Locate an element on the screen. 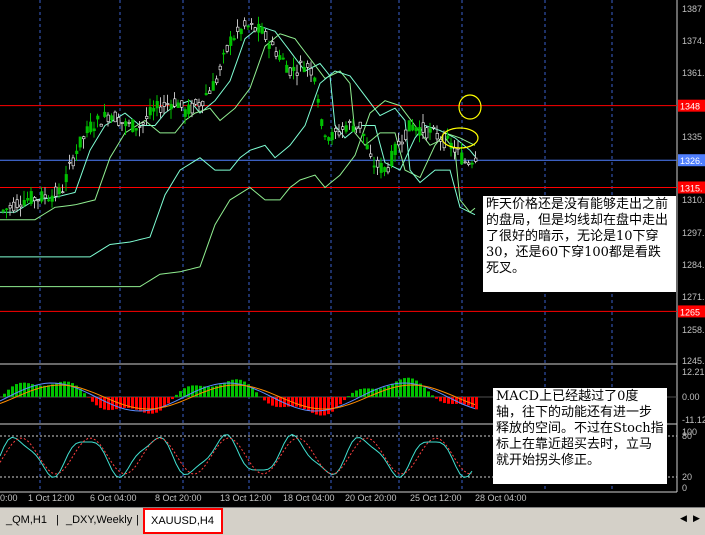 This screenshot has height=535, width=705. chart-tab-bar: _QM,H1 | _DXY,Weekly | XAUUSD,H4 ◀ ▶ is located at coordinates (352, 521).